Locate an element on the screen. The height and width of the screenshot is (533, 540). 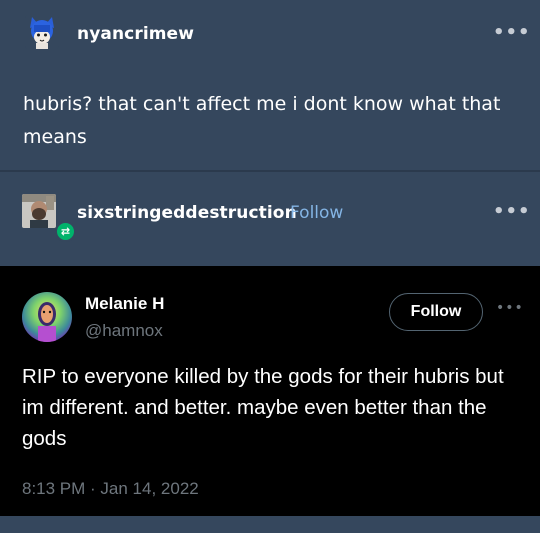
reblog-author-avatar is located at coordinates (39, 211).